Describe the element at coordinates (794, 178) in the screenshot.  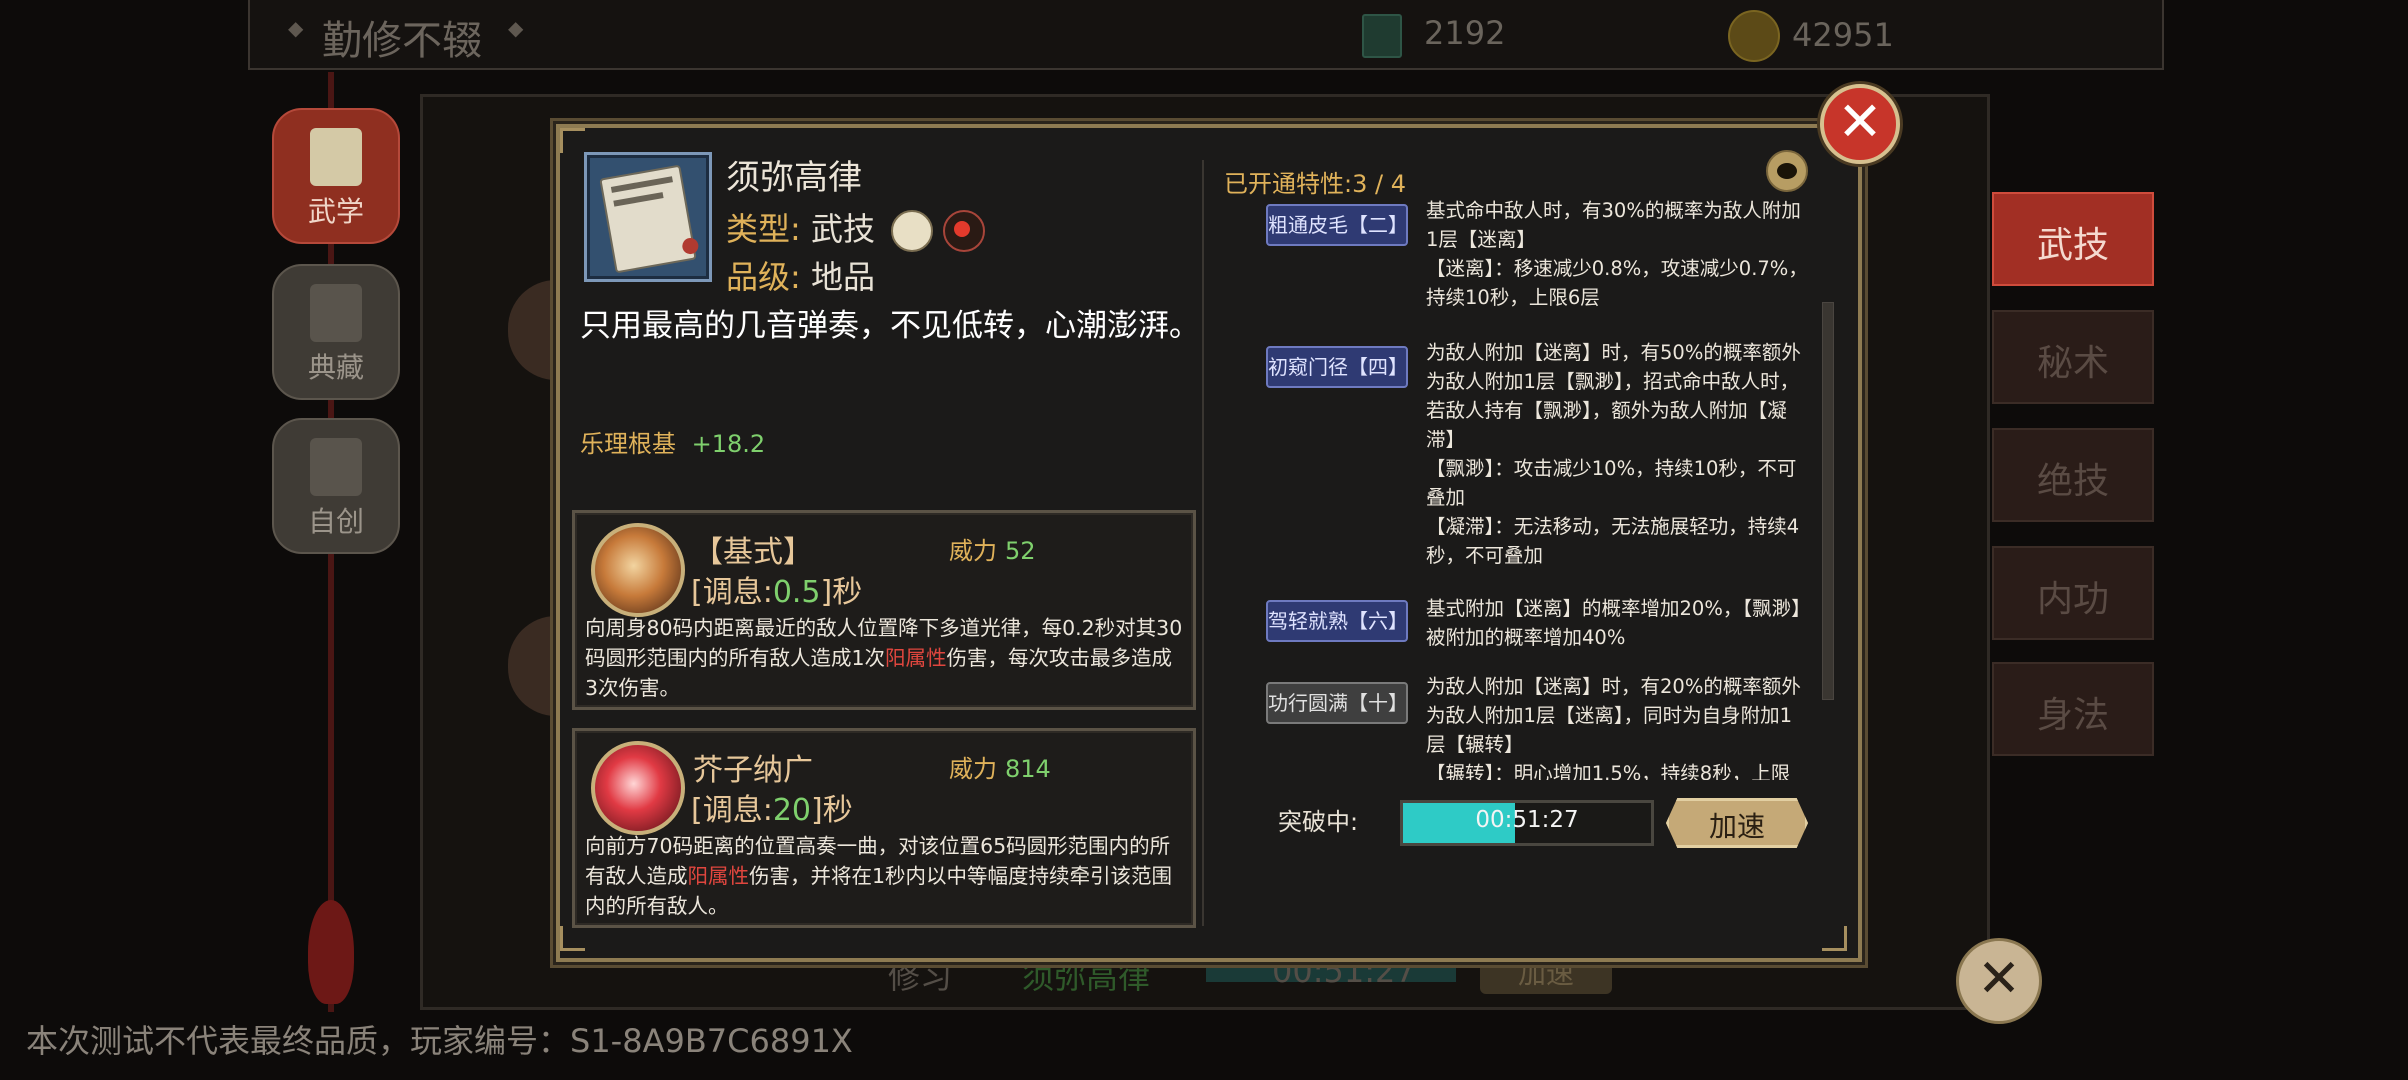
I see `item-name: 须弥高律` at that location.